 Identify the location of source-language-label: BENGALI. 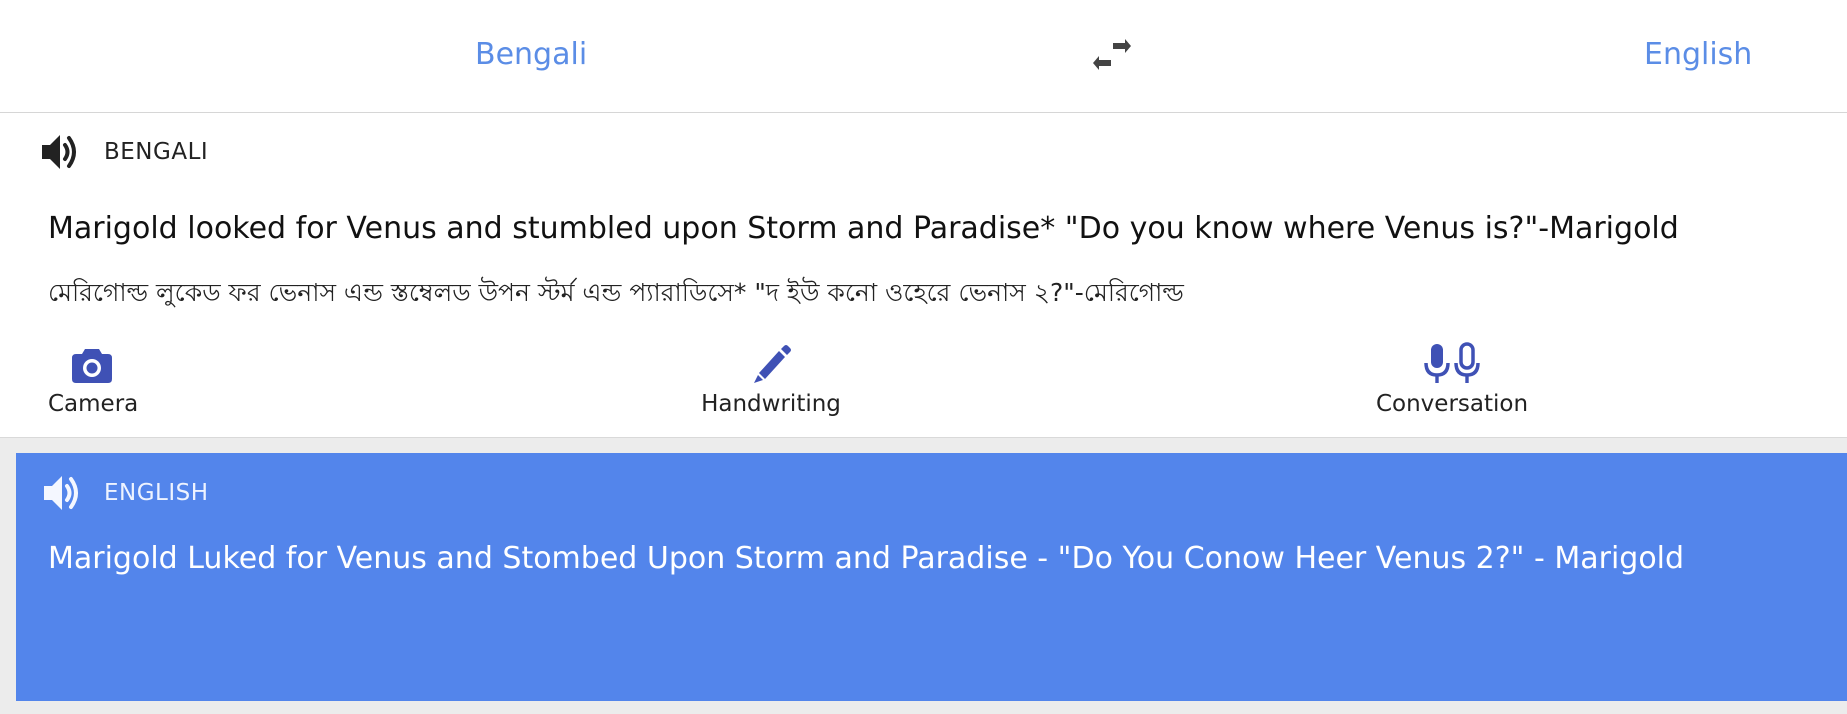
(156, 152).